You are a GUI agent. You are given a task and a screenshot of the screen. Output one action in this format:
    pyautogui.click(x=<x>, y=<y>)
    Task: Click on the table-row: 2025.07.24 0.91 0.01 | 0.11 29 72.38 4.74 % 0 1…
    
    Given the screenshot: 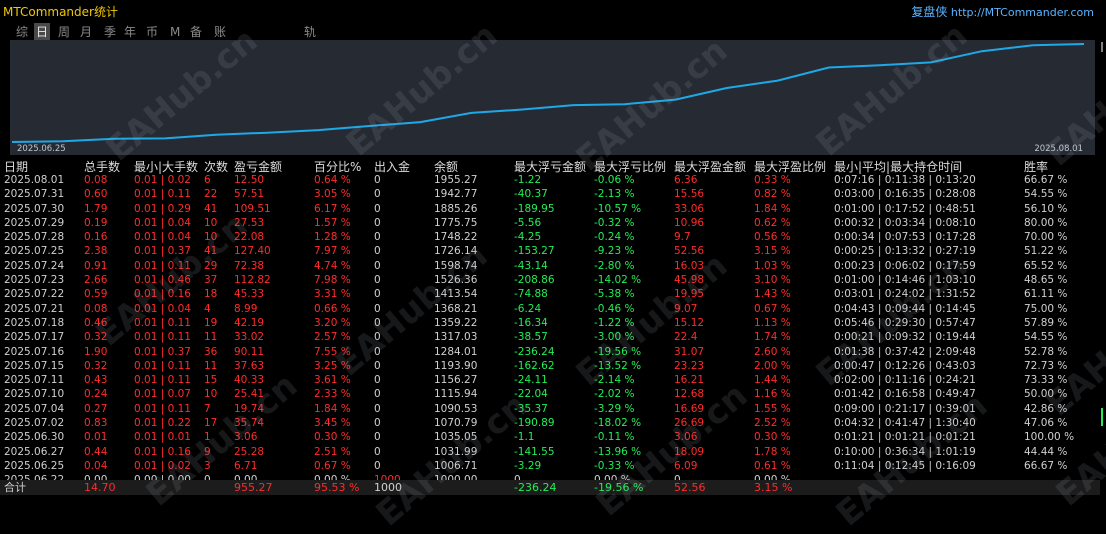 What is the action you would take?
    pyautogui.click(x=550, y=266)
    